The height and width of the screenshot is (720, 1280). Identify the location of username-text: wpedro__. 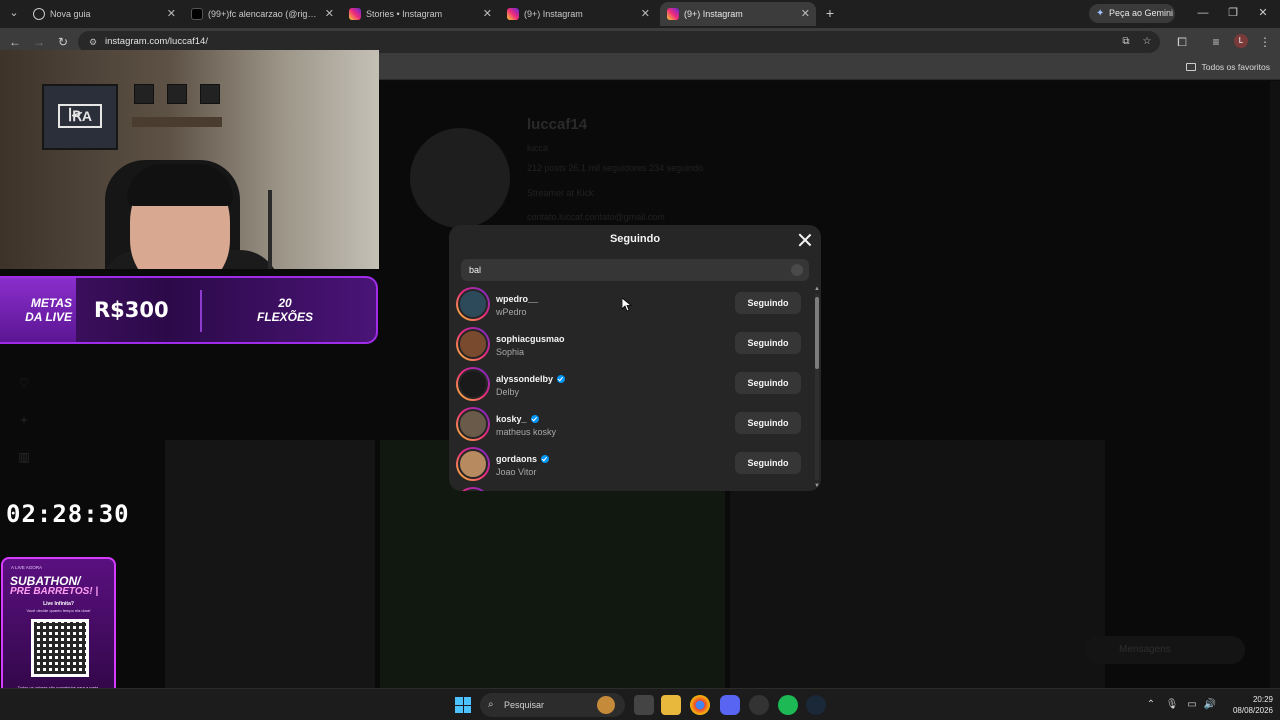
(517, 299).